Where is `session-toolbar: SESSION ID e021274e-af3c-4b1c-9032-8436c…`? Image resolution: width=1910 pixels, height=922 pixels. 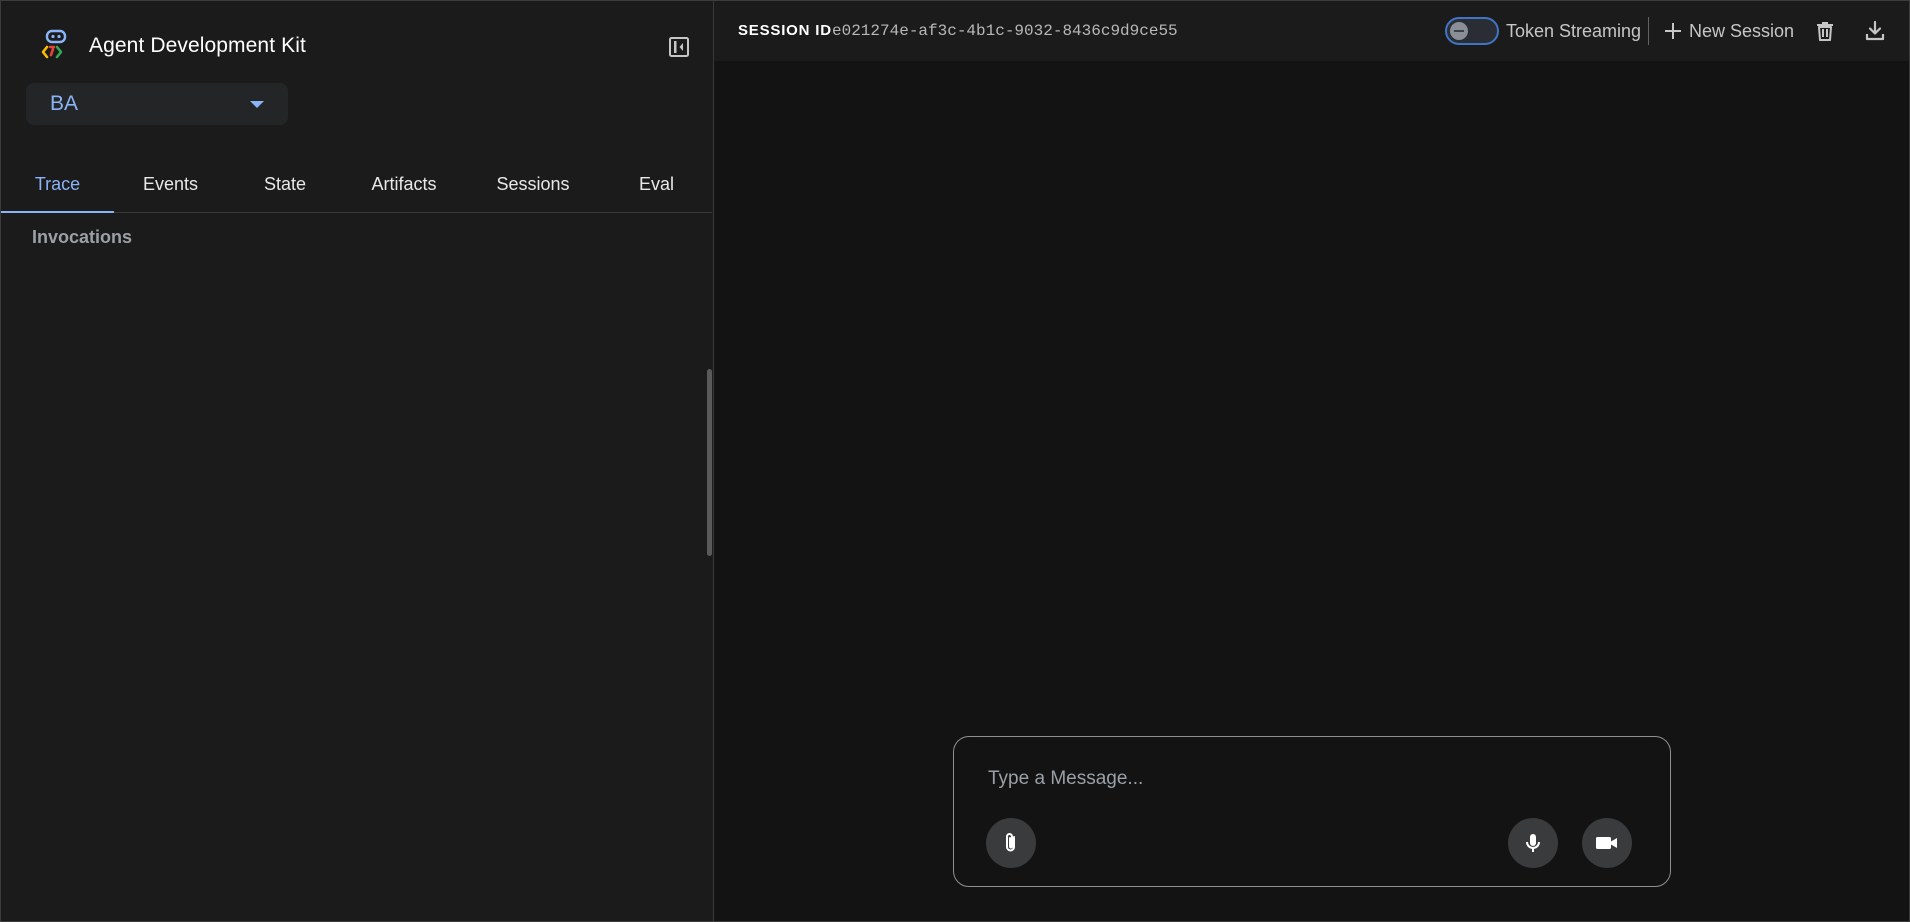 session-toolbar: SESSION ID e021274e-af3c-4b1c-9032-8436c… is located at coordinates (1311, 31).